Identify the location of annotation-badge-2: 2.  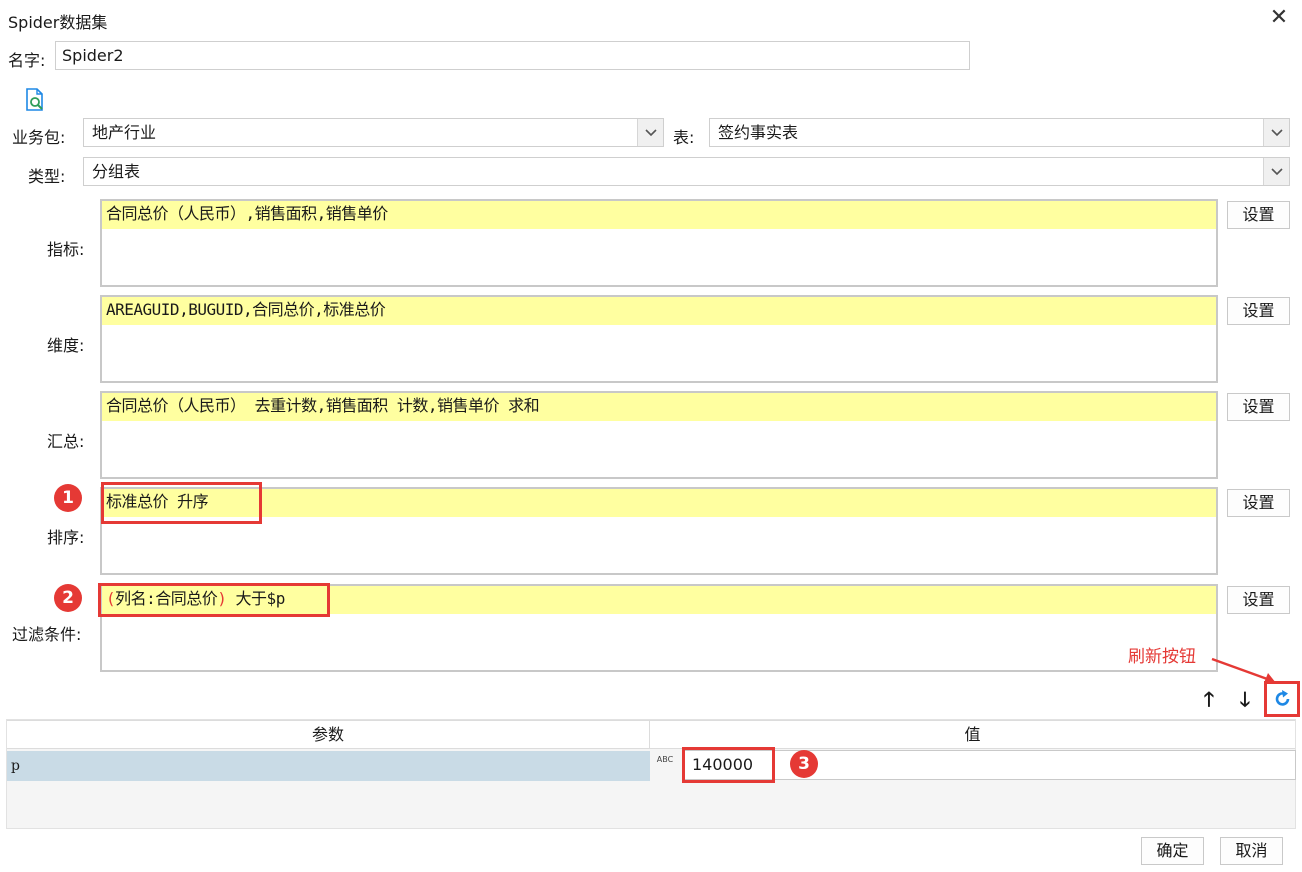
(68, 598).